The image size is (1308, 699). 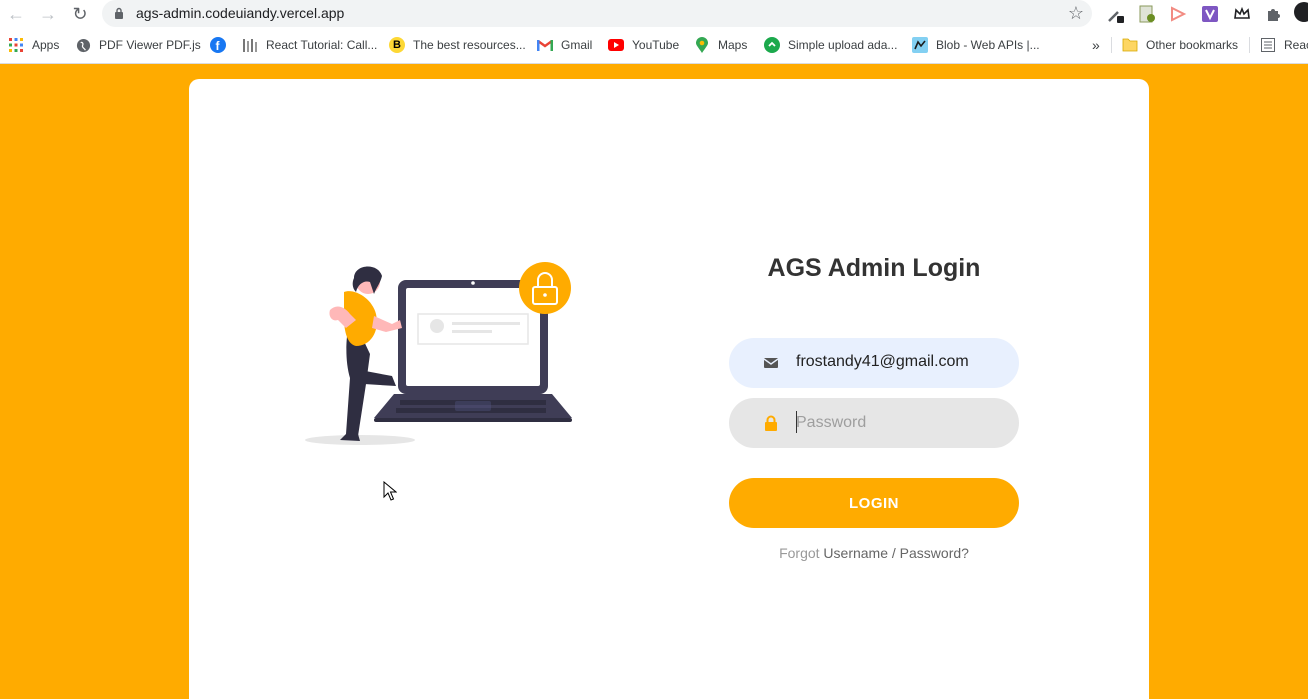 What do you see at coordinates (218, 45) in the screenshot?
I see `facebook-icon: f` at bounding box center [218, 45].